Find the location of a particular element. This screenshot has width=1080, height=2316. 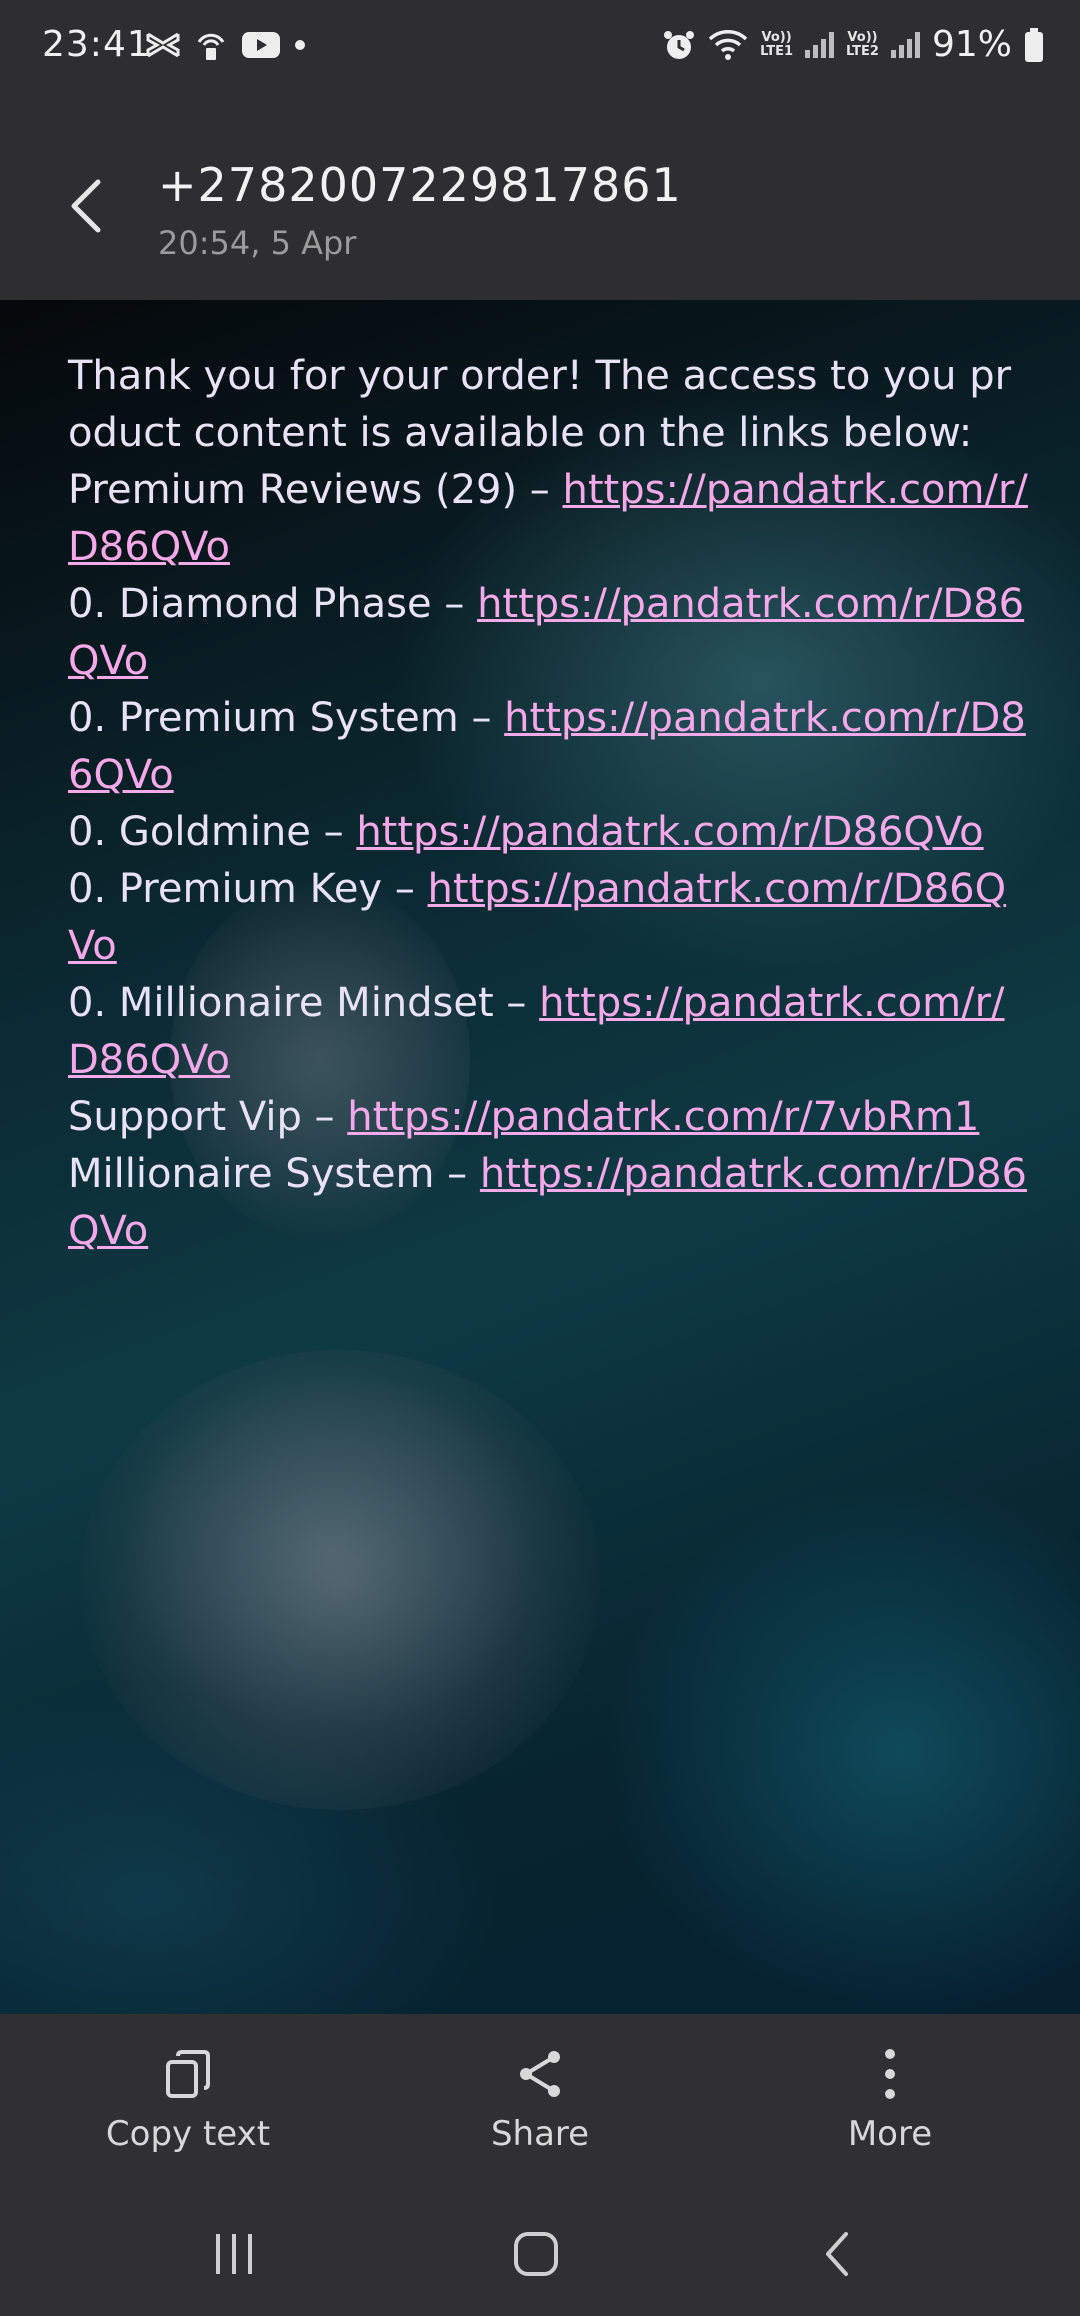

battery-icon is located at coordinates (1034, 44).